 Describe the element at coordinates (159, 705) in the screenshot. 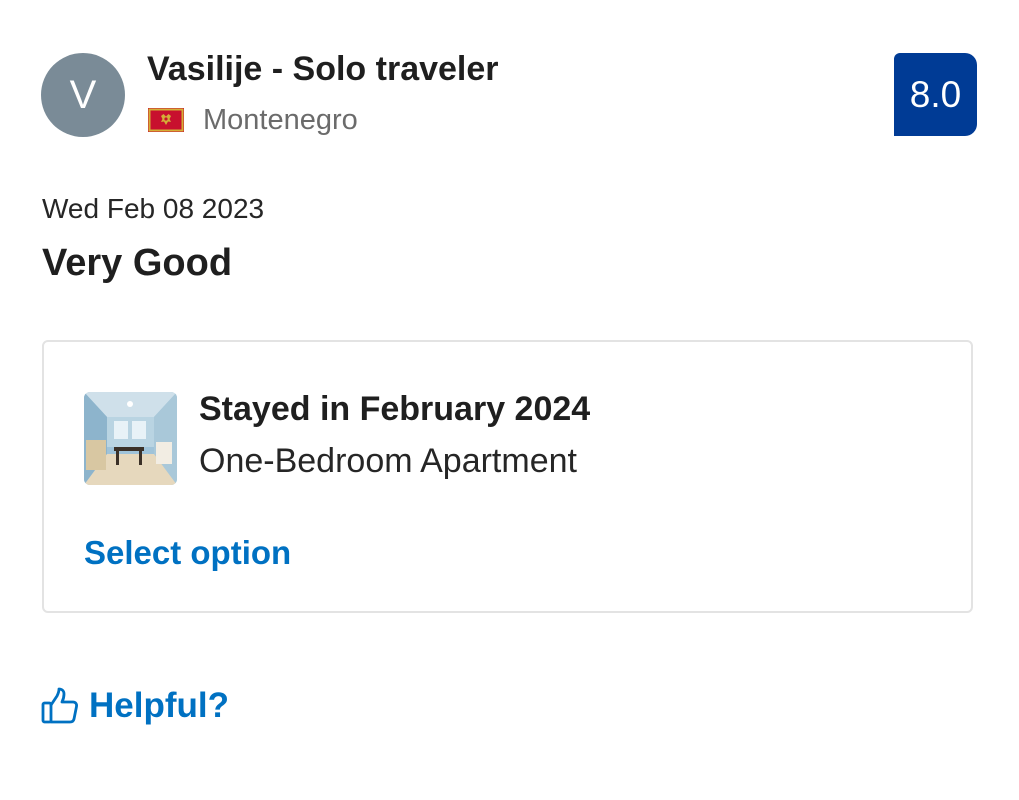

I see `helpful-label: Helpful?` at that location.